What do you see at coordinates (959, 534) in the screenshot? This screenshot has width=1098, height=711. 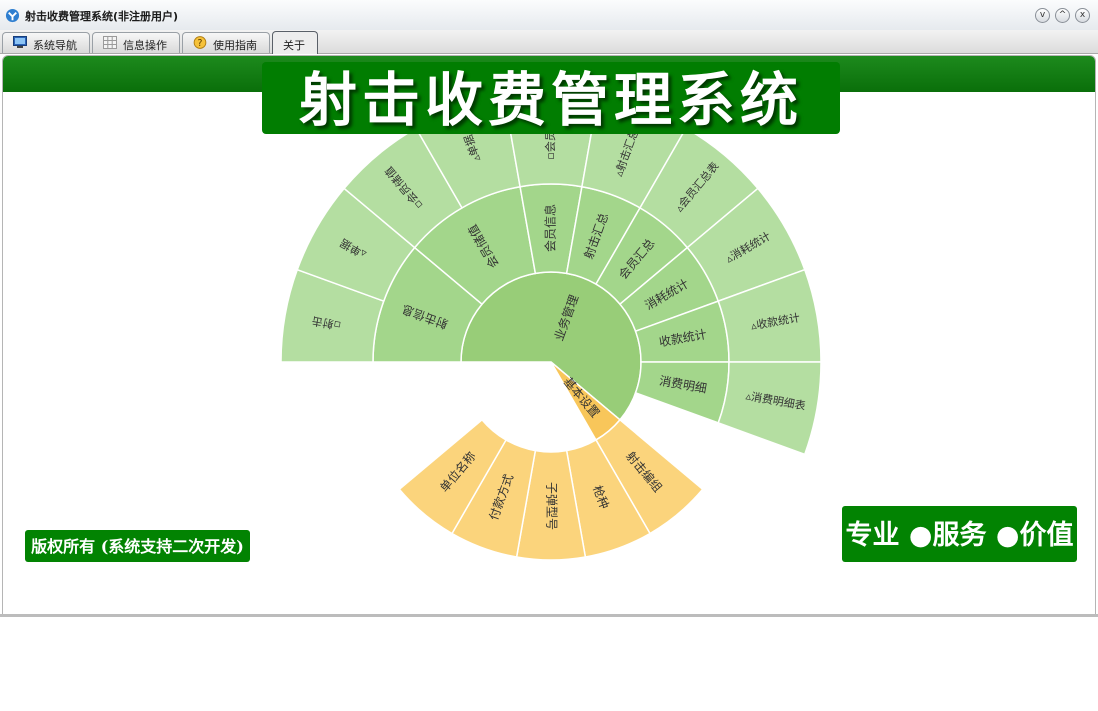 I see `slogan-badge: 专业 ●服务 ●价值` at bounding box center [959, 534].